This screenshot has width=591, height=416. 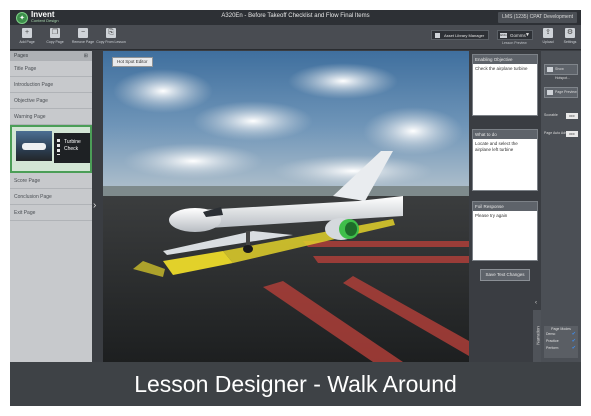 What do you see at coordinates (570, 33) in the screenshot?
I see `gear-icon: ⚙` at bounding box center [570, 33].